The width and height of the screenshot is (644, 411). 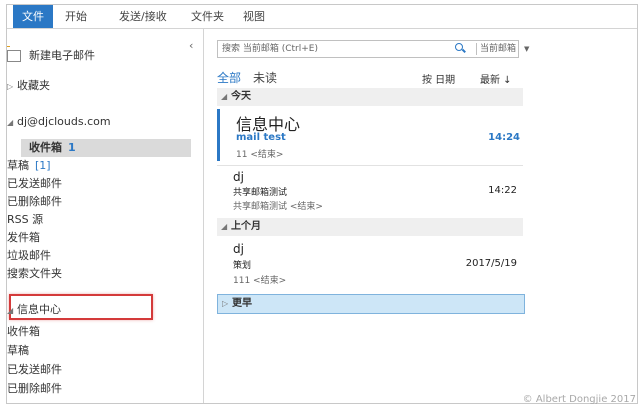 What do you see at coordinates (254, 16) in the screenshot?
I see `tab-view: 视图` at bounding box center [254, 16].